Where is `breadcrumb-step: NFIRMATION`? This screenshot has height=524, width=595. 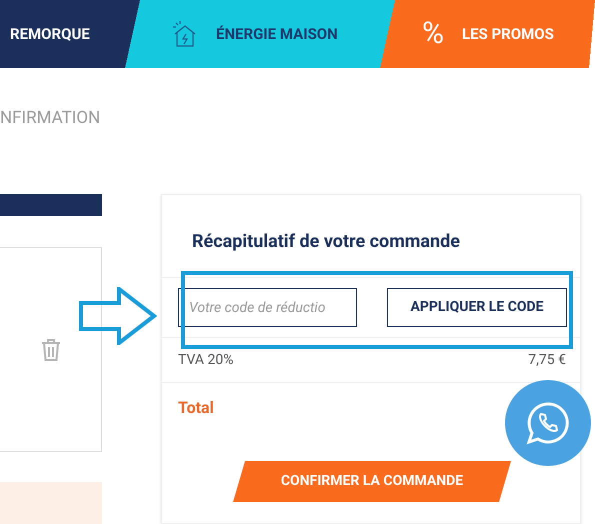 breadcrumb-step: NFIRMATION is located at coordinates (50, 118).